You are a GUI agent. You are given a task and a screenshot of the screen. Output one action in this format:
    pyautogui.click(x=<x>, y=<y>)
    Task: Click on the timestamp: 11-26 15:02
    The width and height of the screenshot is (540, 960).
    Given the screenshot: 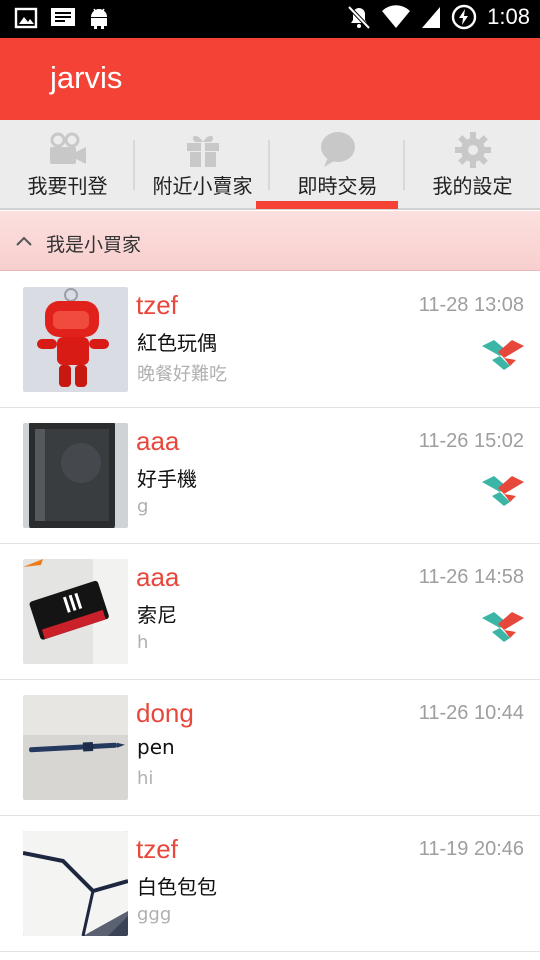 What is the action you would take?
    pyautogui.click(x=471, y=441)
    